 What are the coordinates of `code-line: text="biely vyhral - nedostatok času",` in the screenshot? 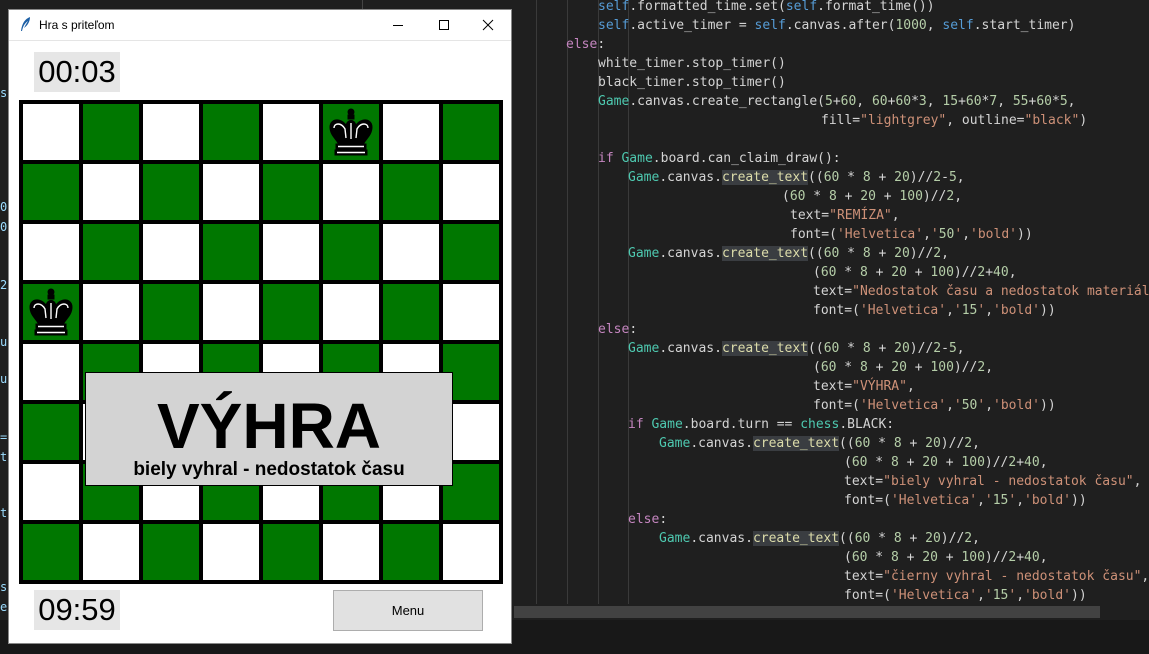 It's located at (993, 481).